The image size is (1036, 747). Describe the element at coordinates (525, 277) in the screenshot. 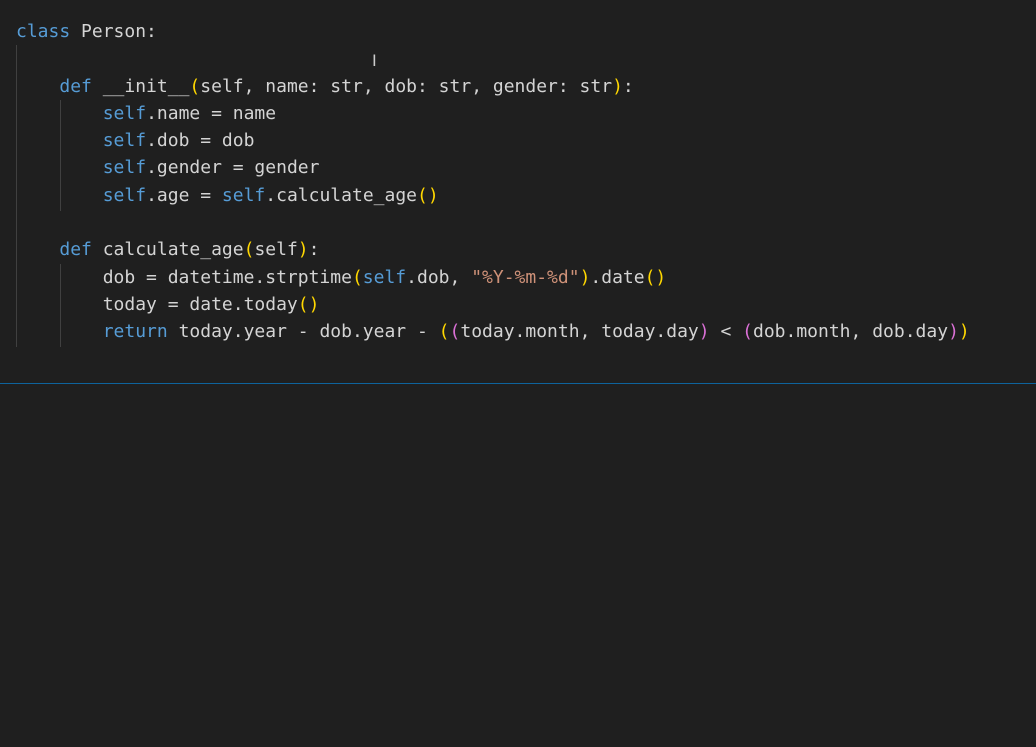

I see `code-token: "%Y-%m-%d"` at that location.